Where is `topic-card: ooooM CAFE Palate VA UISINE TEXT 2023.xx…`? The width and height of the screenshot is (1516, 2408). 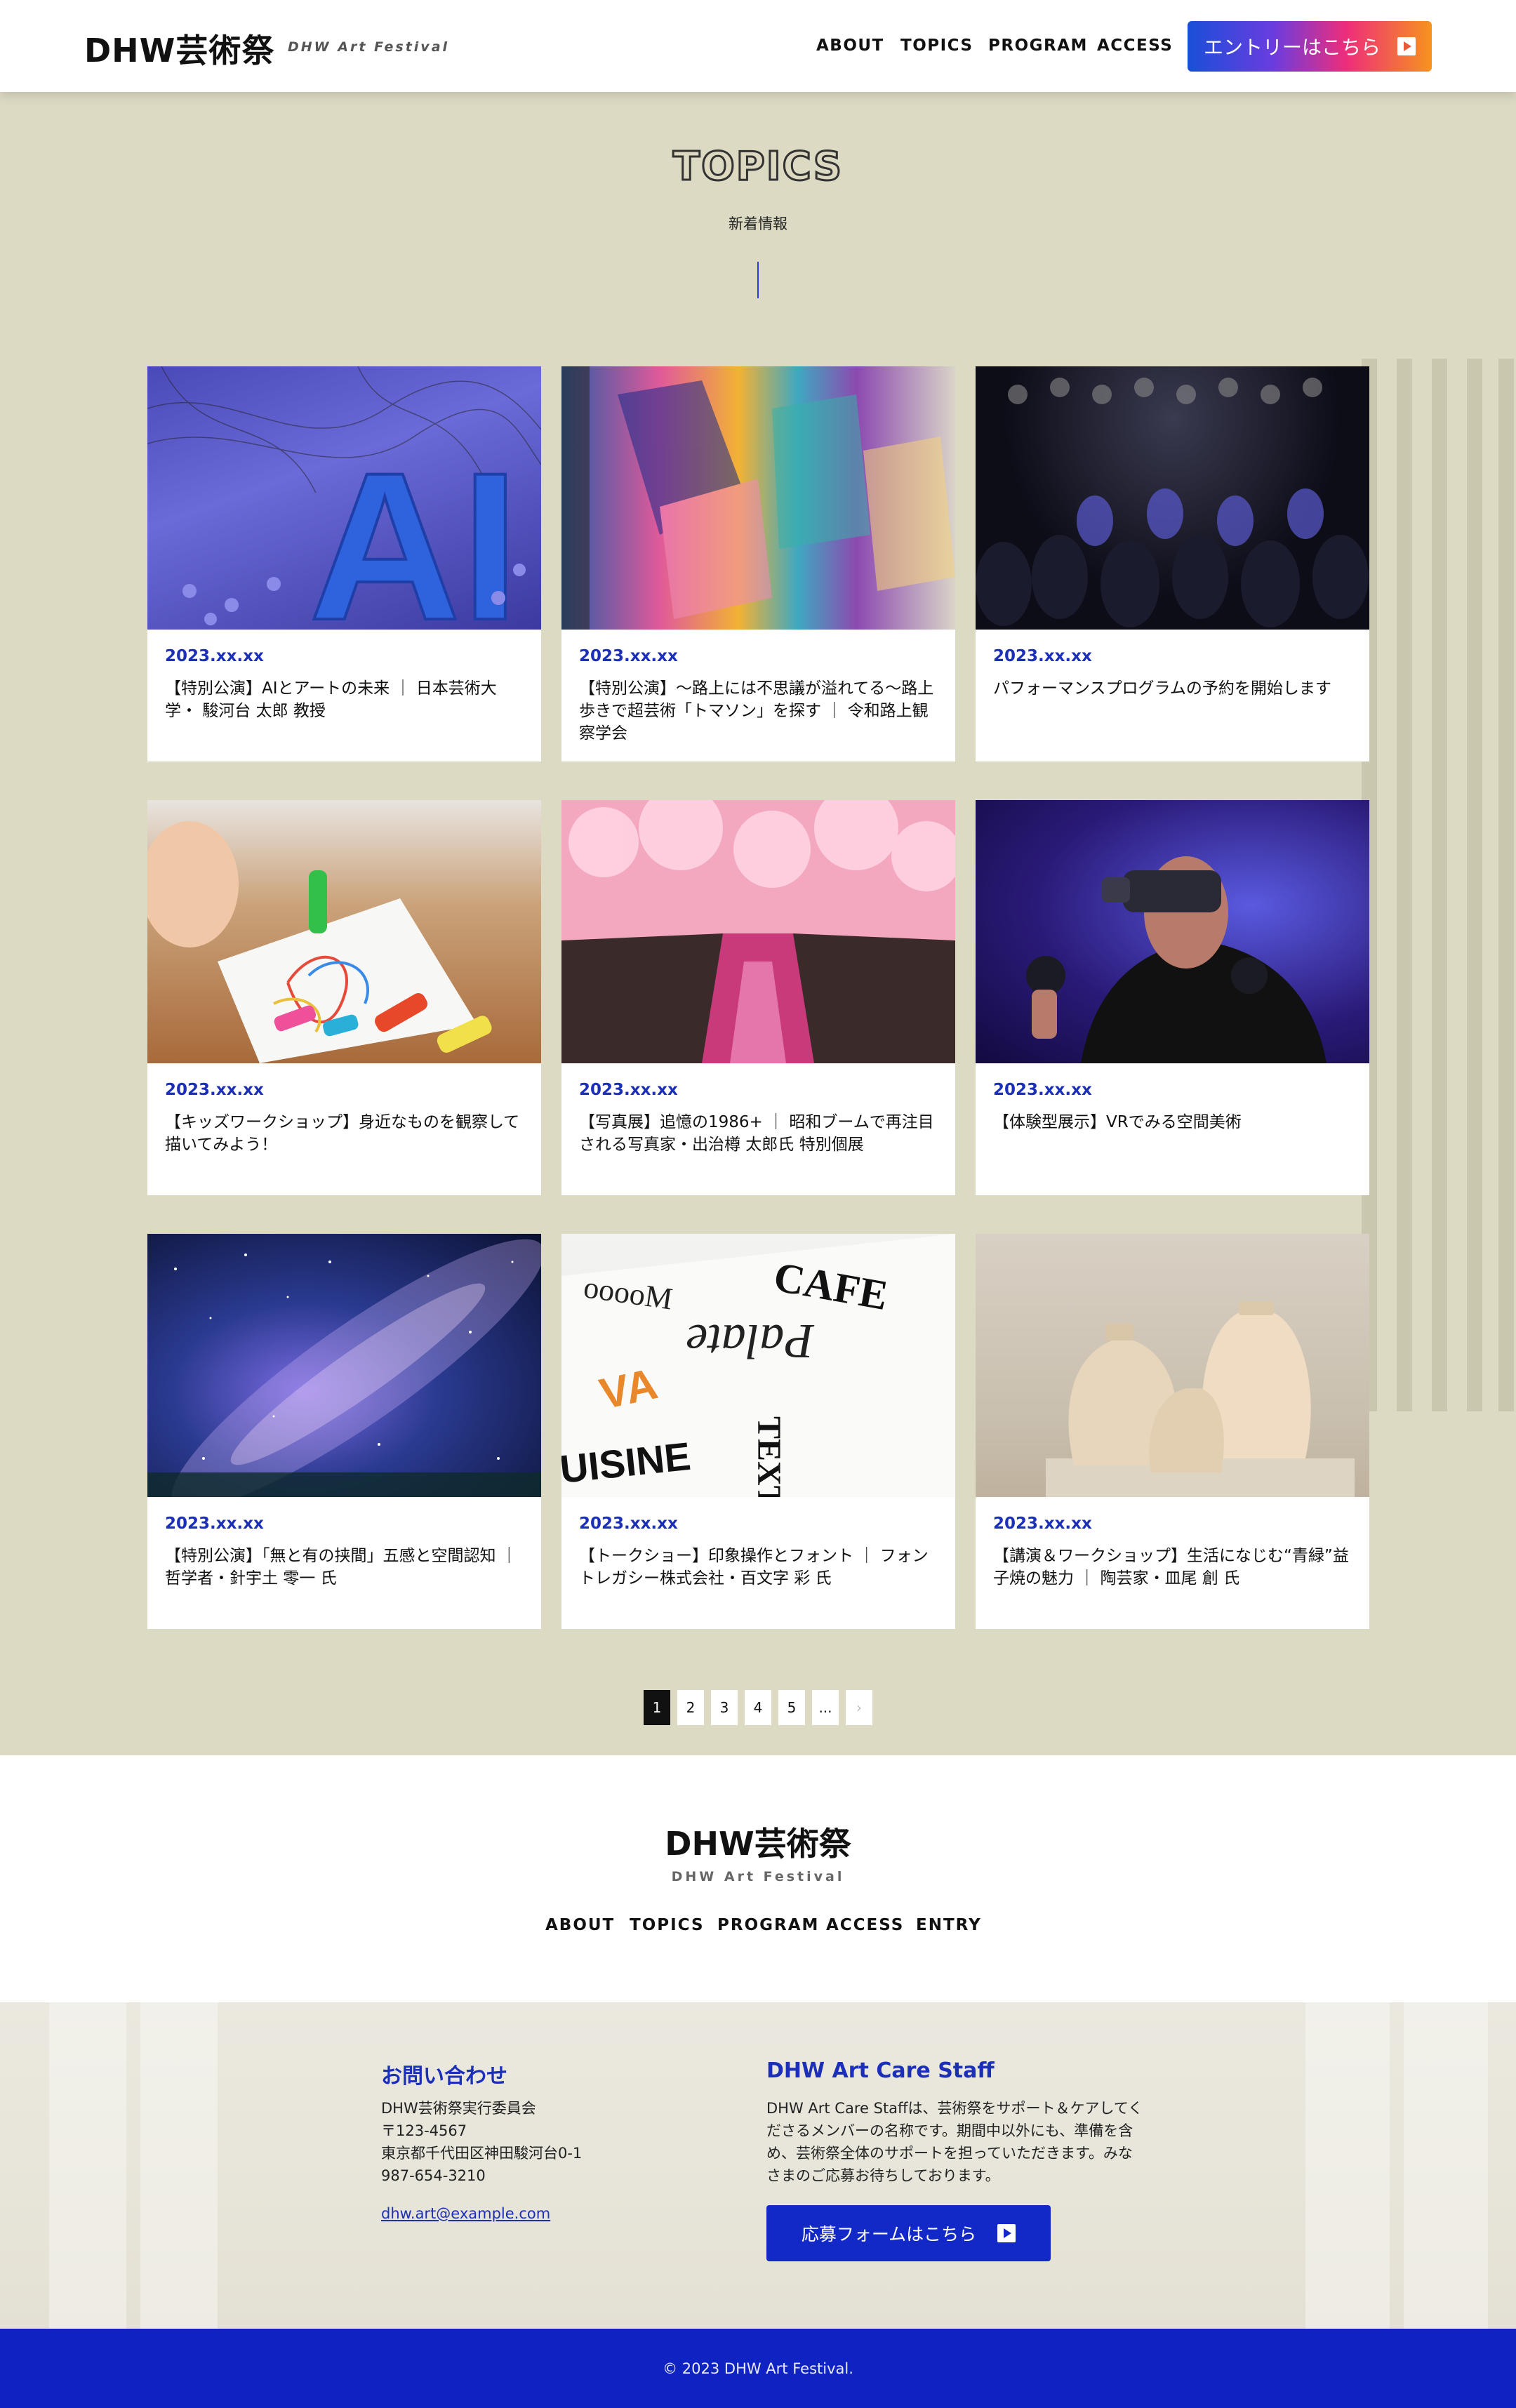
topic-card: ooooM CAFE Palate VA UISINE TEXT 2023.xx… is located at coordinates (758, 1431).